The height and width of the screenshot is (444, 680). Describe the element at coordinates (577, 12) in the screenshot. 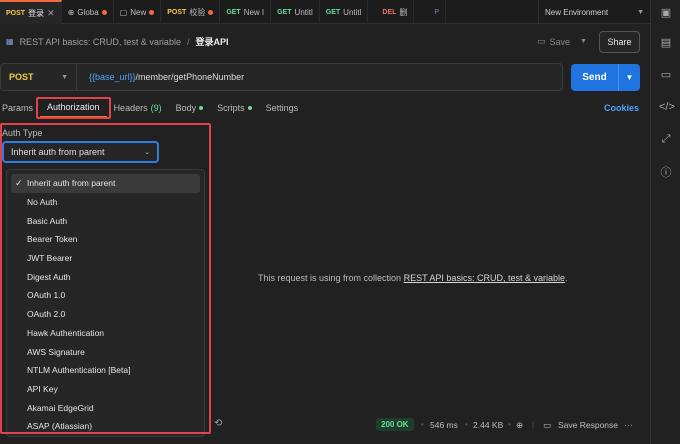

I see `environment-label: New Environment` at that location.